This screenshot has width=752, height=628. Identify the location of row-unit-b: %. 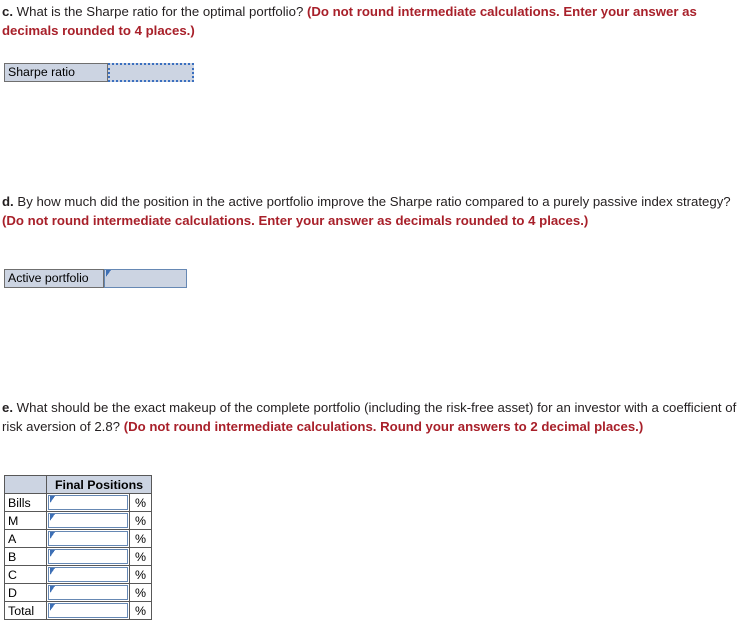
(140, 556).